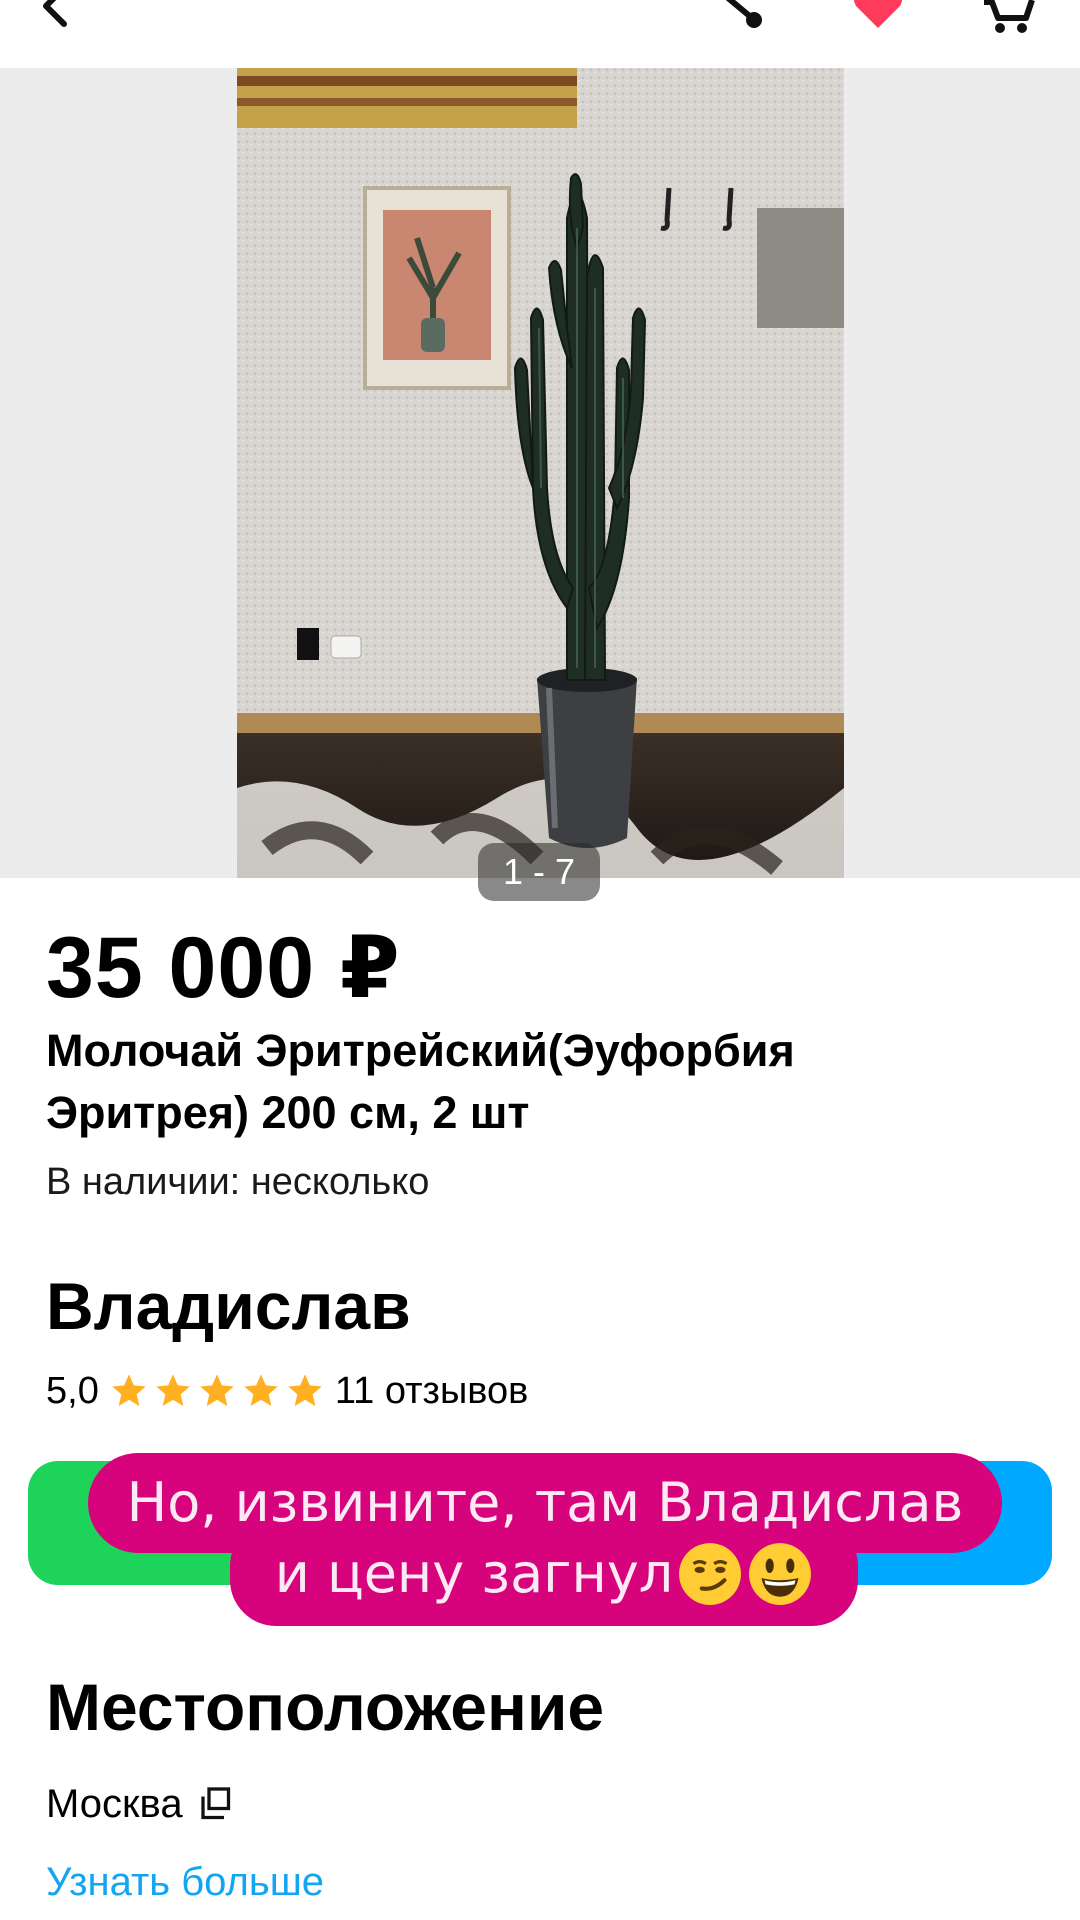  I want to click on seller-name: Владислав, so click(228, 1306).